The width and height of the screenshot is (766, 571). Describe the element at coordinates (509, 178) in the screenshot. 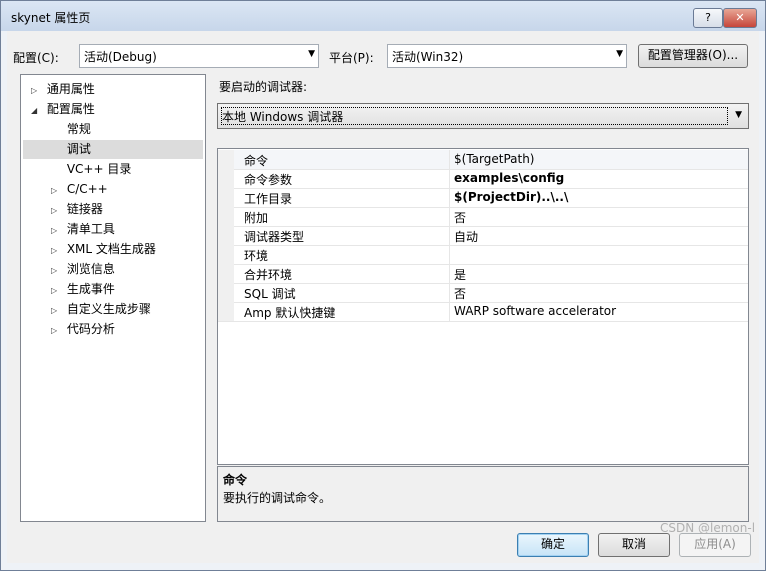

I see `property-value: examples\config` at that location.